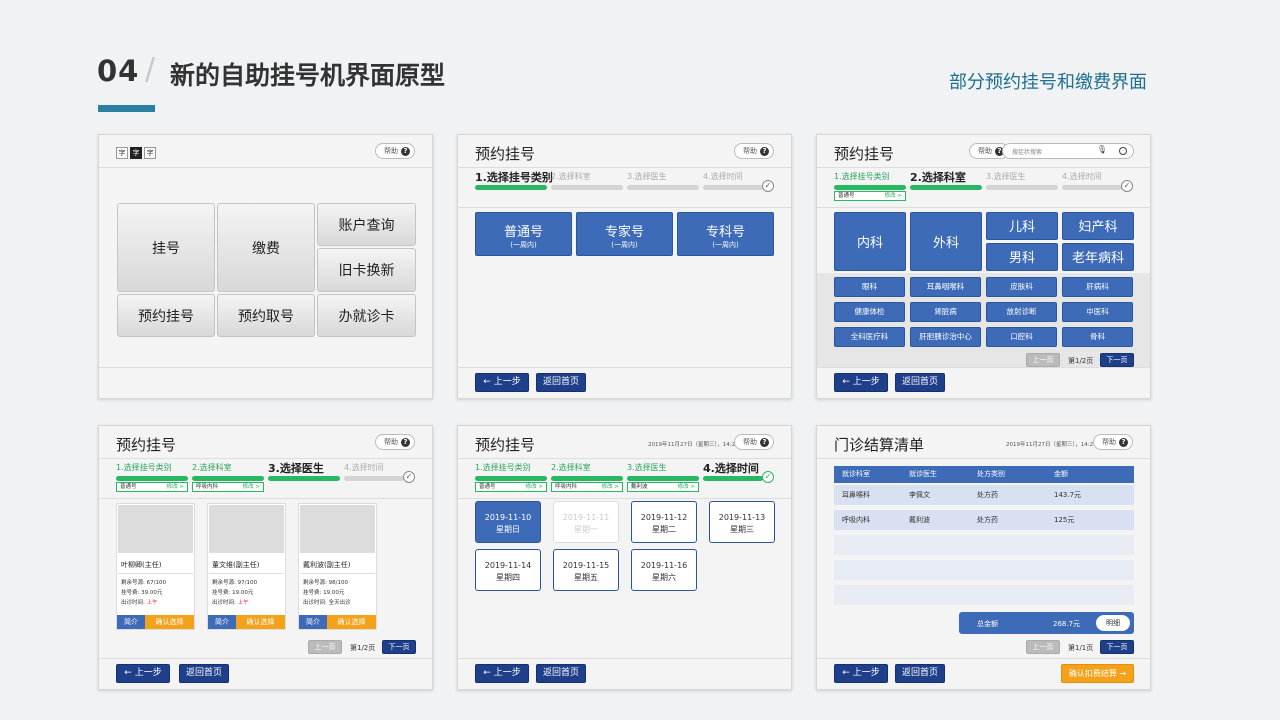  What do you see at coordinates (126, 108) in the screenshot?
I see `title-accent-bar` at bounding box center [126, 108].